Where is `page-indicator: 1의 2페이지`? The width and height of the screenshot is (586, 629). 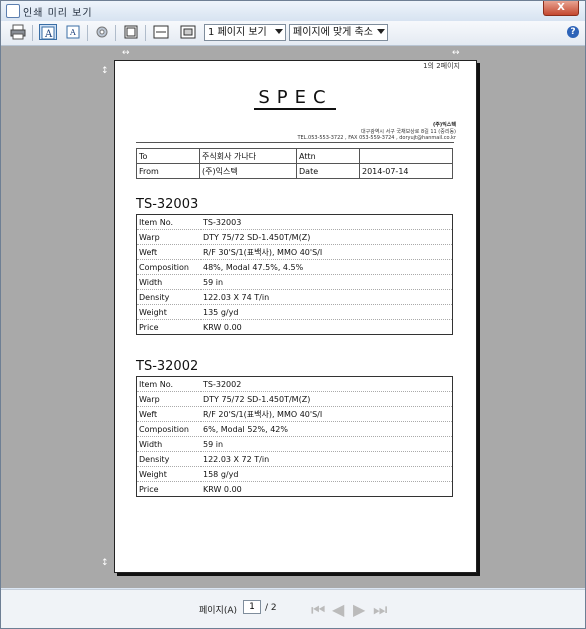 page-indicator: 1의 2페이지 is located at coordinates (441, 66).